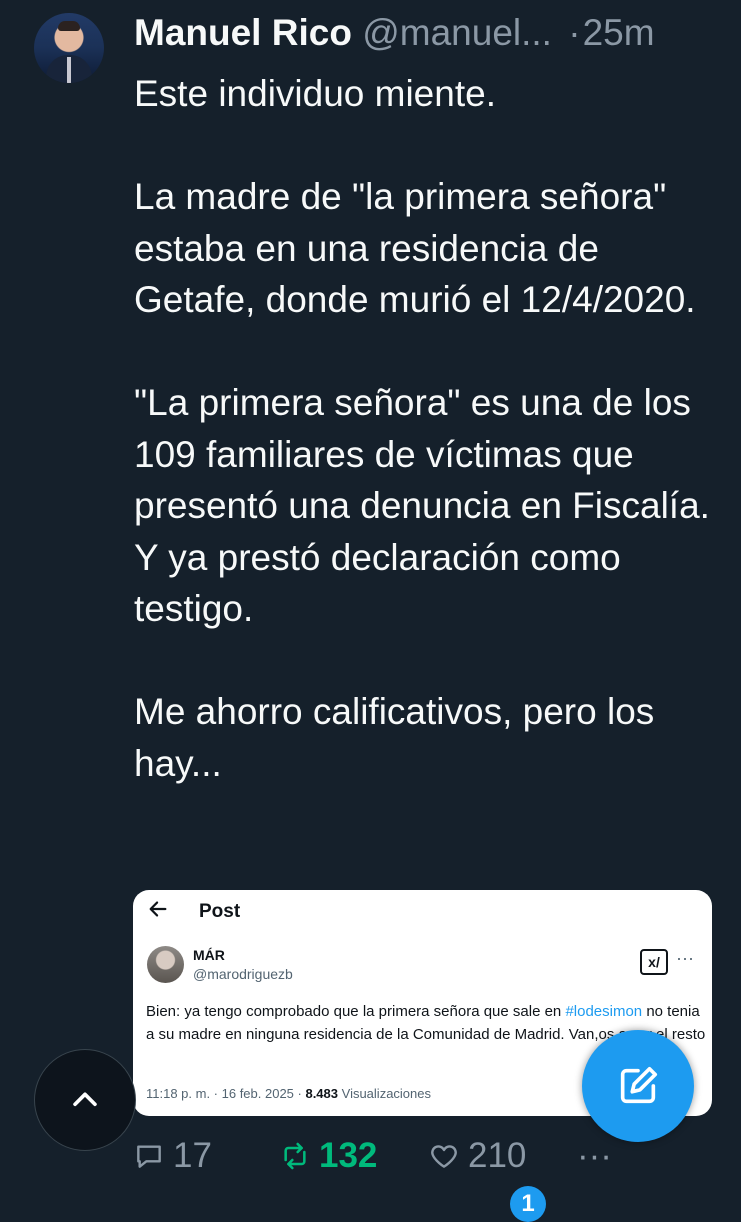  I want to click on like-button: 210, so click(477, 1156).